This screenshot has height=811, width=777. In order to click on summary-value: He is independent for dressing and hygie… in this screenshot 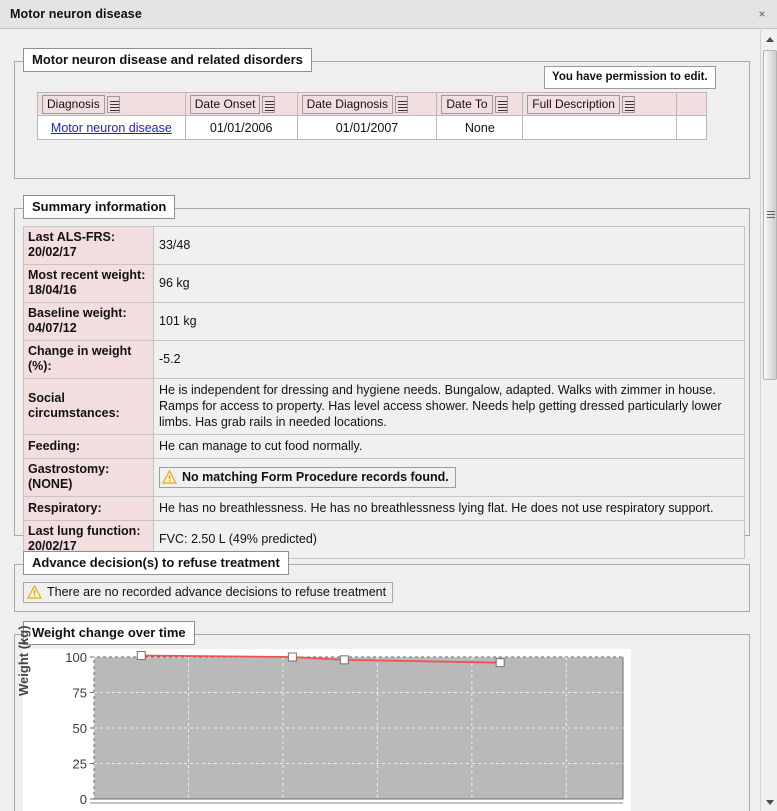, I will do `click(449, 406)`.